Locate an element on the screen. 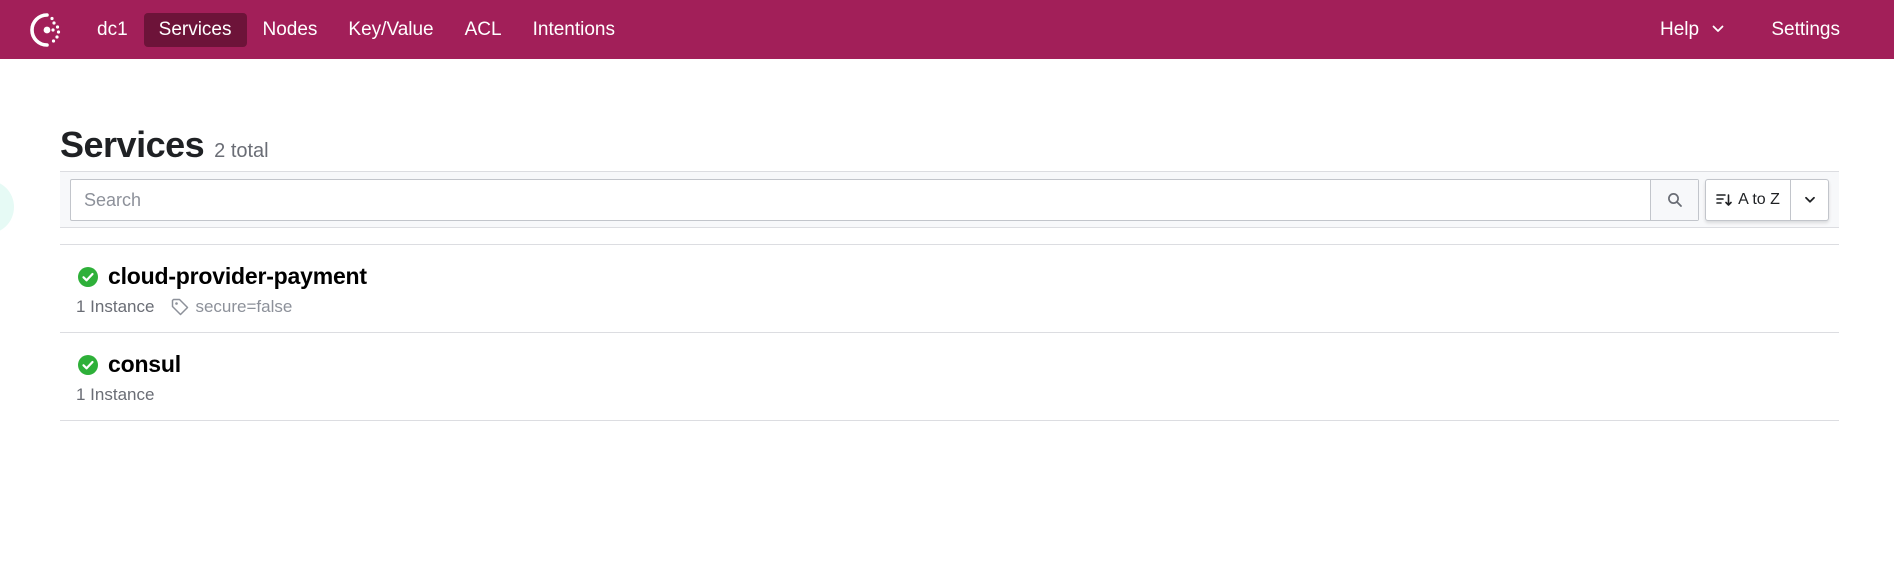 The image size is (1894, 575). service-meta: 1 Instance is located at coordinates (115, 395).